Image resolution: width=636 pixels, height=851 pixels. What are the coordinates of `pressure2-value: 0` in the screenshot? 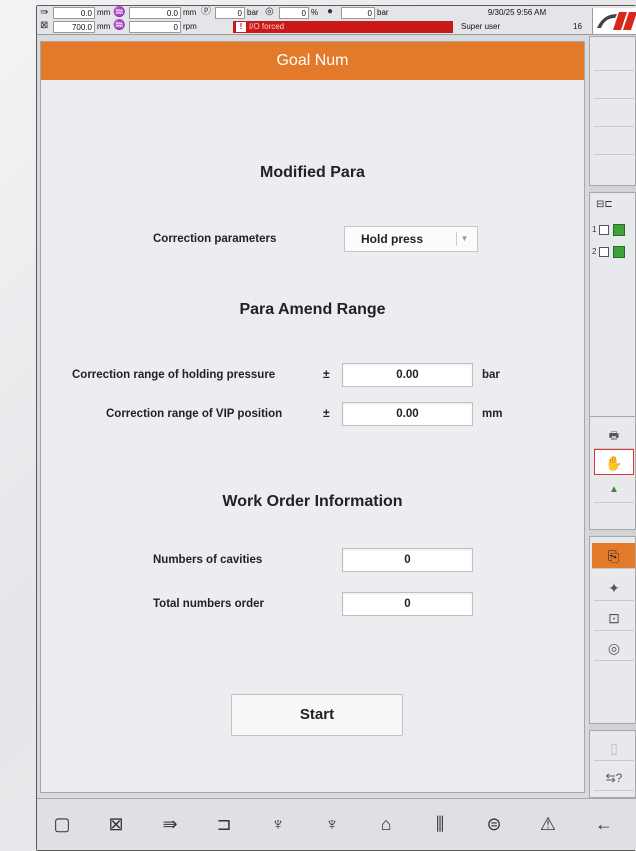 It's located at (358, 13).